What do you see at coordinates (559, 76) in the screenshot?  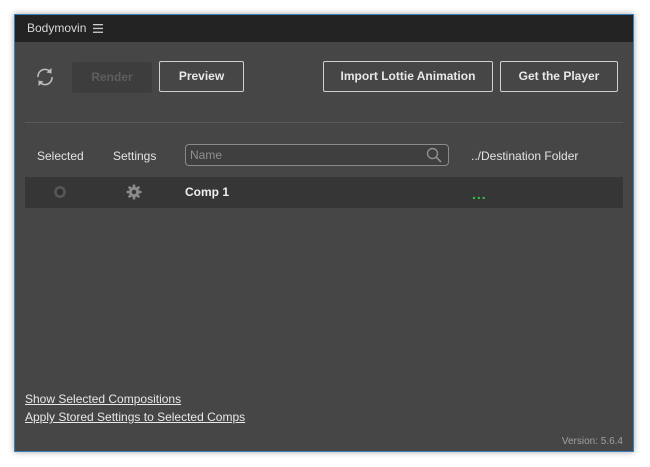 I see `get-the-player-button: Get the Player` at bounding box center [559, 76].